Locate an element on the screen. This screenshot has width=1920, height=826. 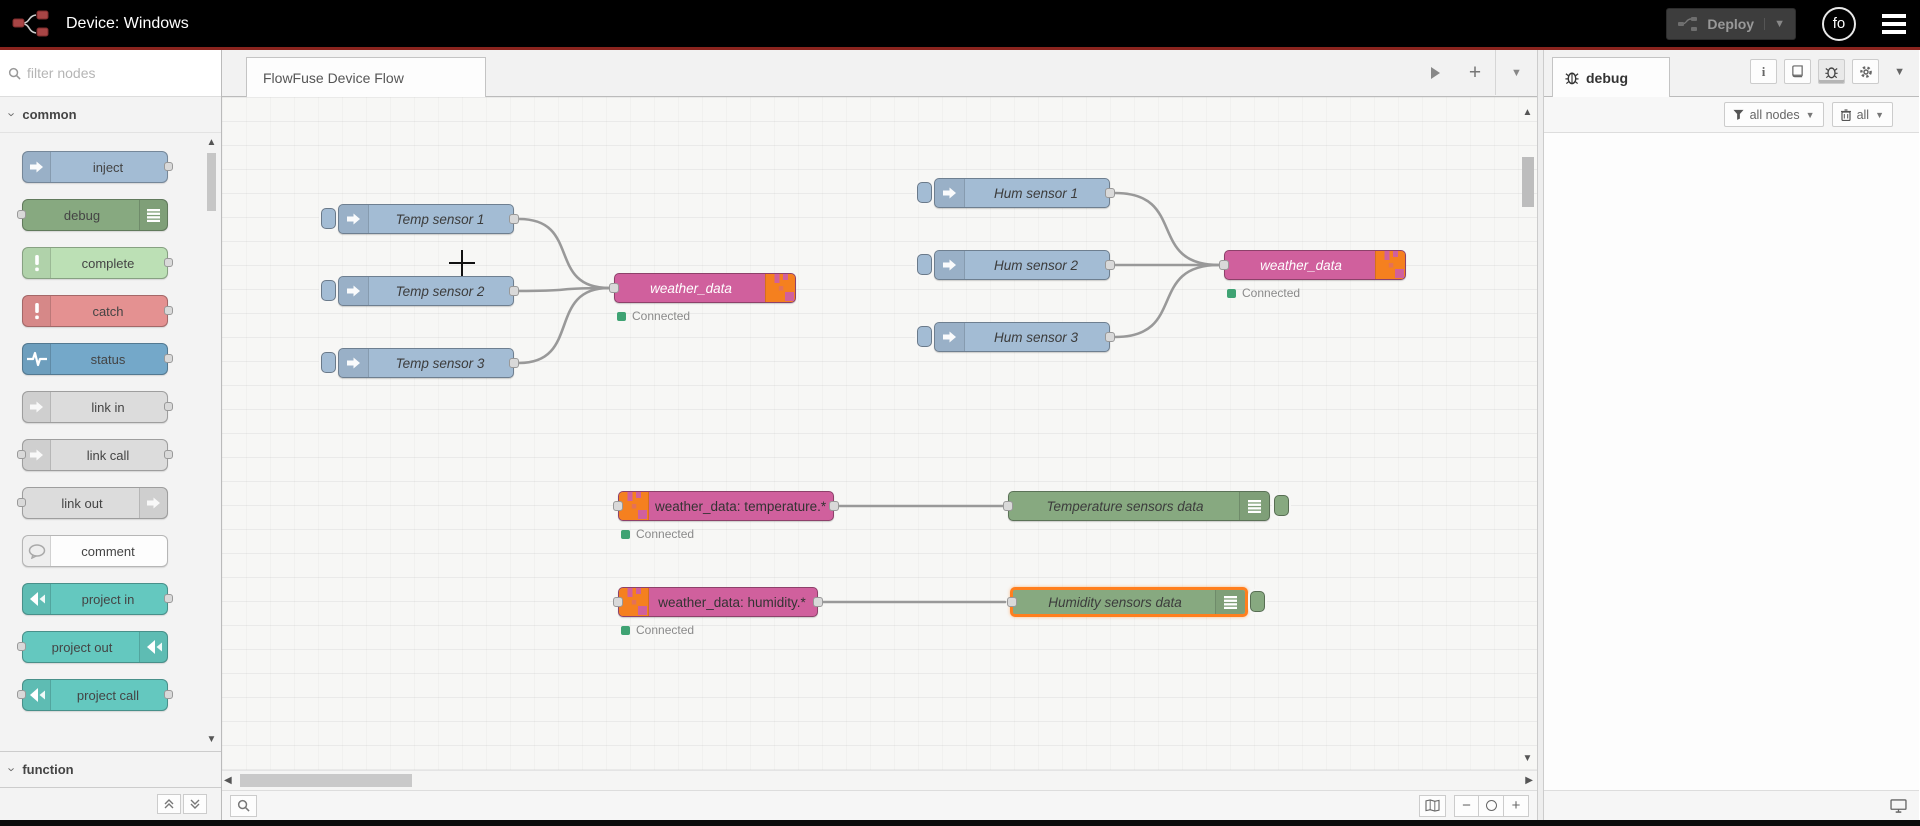
debug-flow-button is located at coordinates (1435, 72).